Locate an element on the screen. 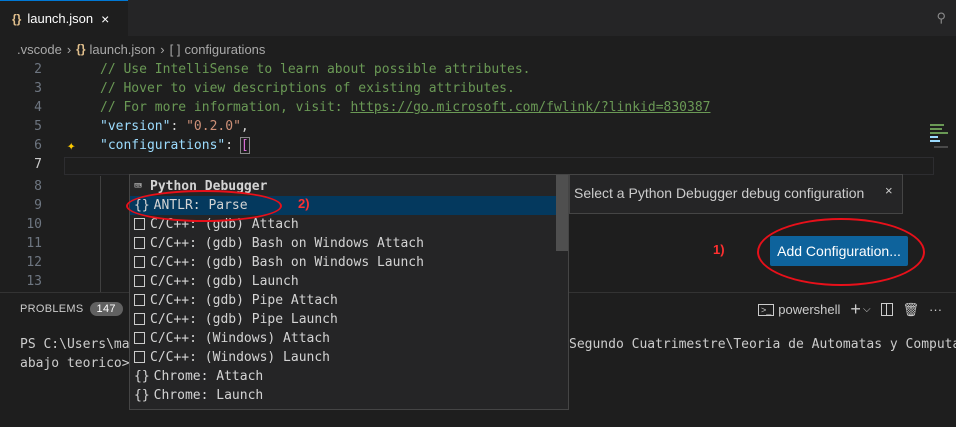 Image resolution: width=956 pixels, height=427 pixels. tab-problems: PROBLEMS 147 is located at coordinates (71, 309).